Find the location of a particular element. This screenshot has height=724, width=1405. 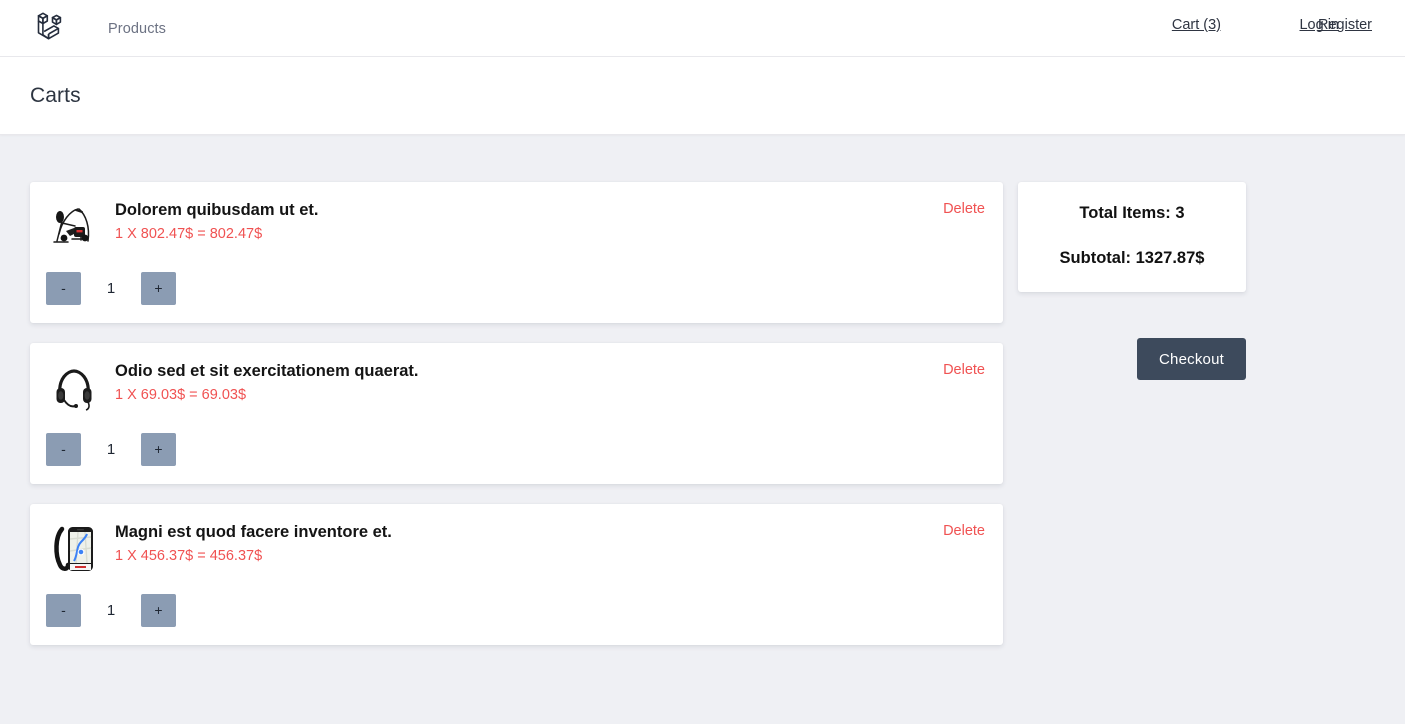

headset-photo-icon is located at coordinates (73, 388).